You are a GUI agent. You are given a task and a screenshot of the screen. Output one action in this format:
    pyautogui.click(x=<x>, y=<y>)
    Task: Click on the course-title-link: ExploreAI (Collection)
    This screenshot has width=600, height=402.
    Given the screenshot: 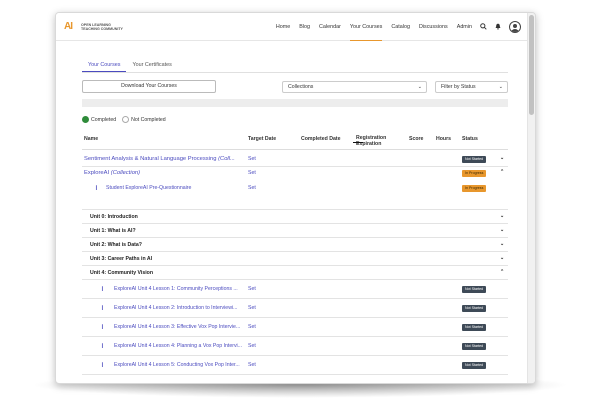 What is the action you would take?
    pyautogui.click(x=112, y=173)
    